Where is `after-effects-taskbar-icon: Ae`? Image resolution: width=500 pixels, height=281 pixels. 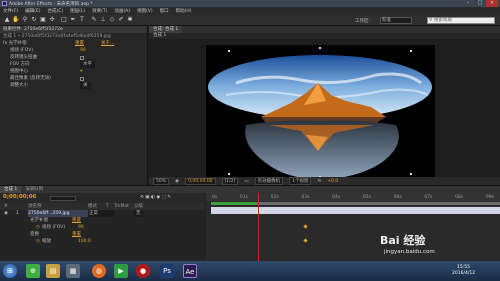 after-effects-taskbar-icon: Ae is located at coordinates (190, 271).